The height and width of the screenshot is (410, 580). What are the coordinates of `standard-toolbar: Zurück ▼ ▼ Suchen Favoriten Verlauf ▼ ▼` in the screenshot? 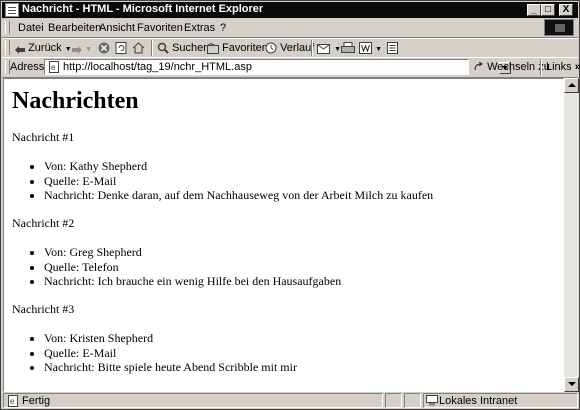 It's located at (290, 48).